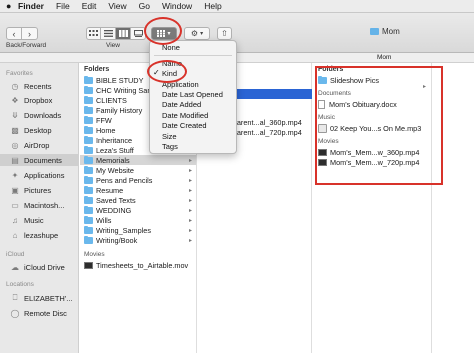 The width and height of the screenshot is (474, 353). What do you see at coordinates (106, 130) in the screenshot?
I see `folder-name: Home` at bounding box center [106, 130].